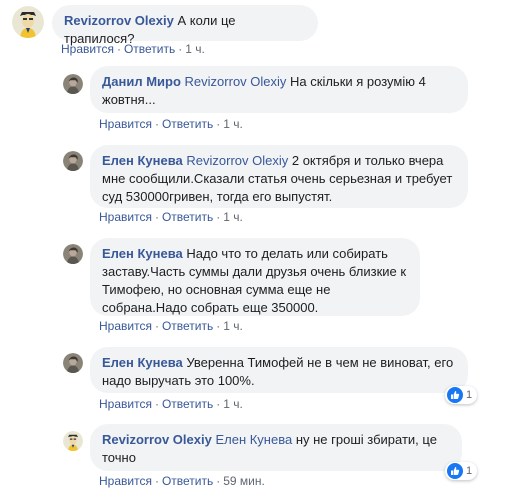  Describe the element at coordinates (253, 439) in the screenshot. I see `comment-mention: Елен Кунева` at that location.